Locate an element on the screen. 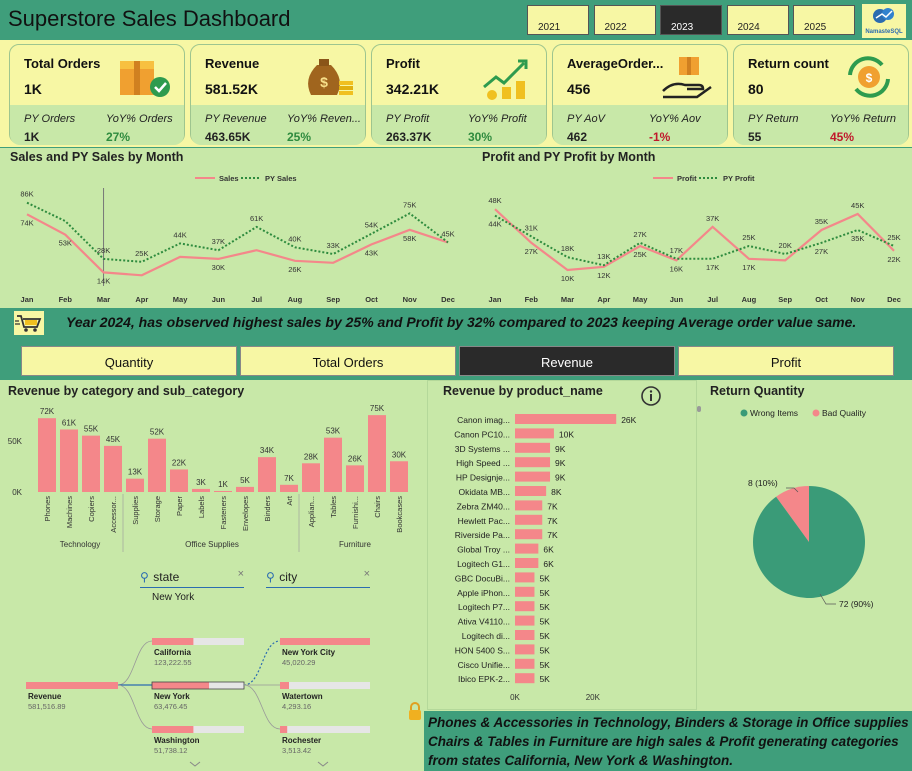 The height and width of the screenshot is (771, 912). series-line-py-profit is located at coordinates (694, 240).